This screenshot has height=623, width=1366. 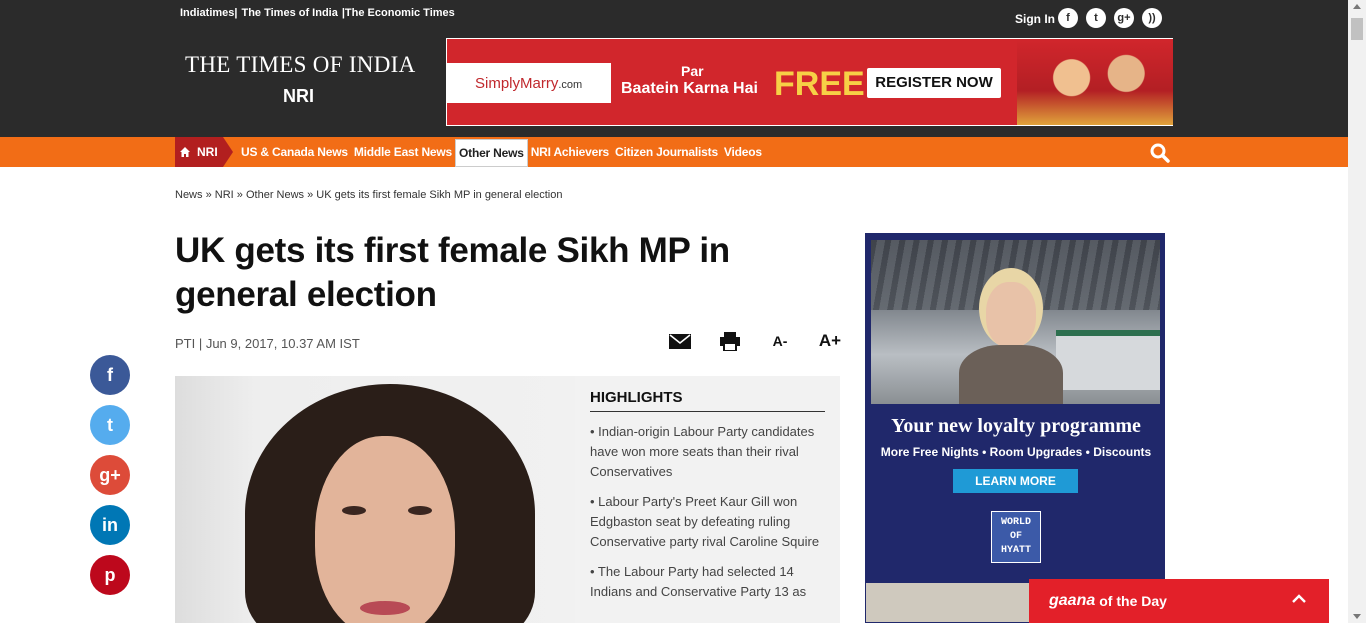 I want to click on pinterest-icon: p, so click(x=110, y=574).